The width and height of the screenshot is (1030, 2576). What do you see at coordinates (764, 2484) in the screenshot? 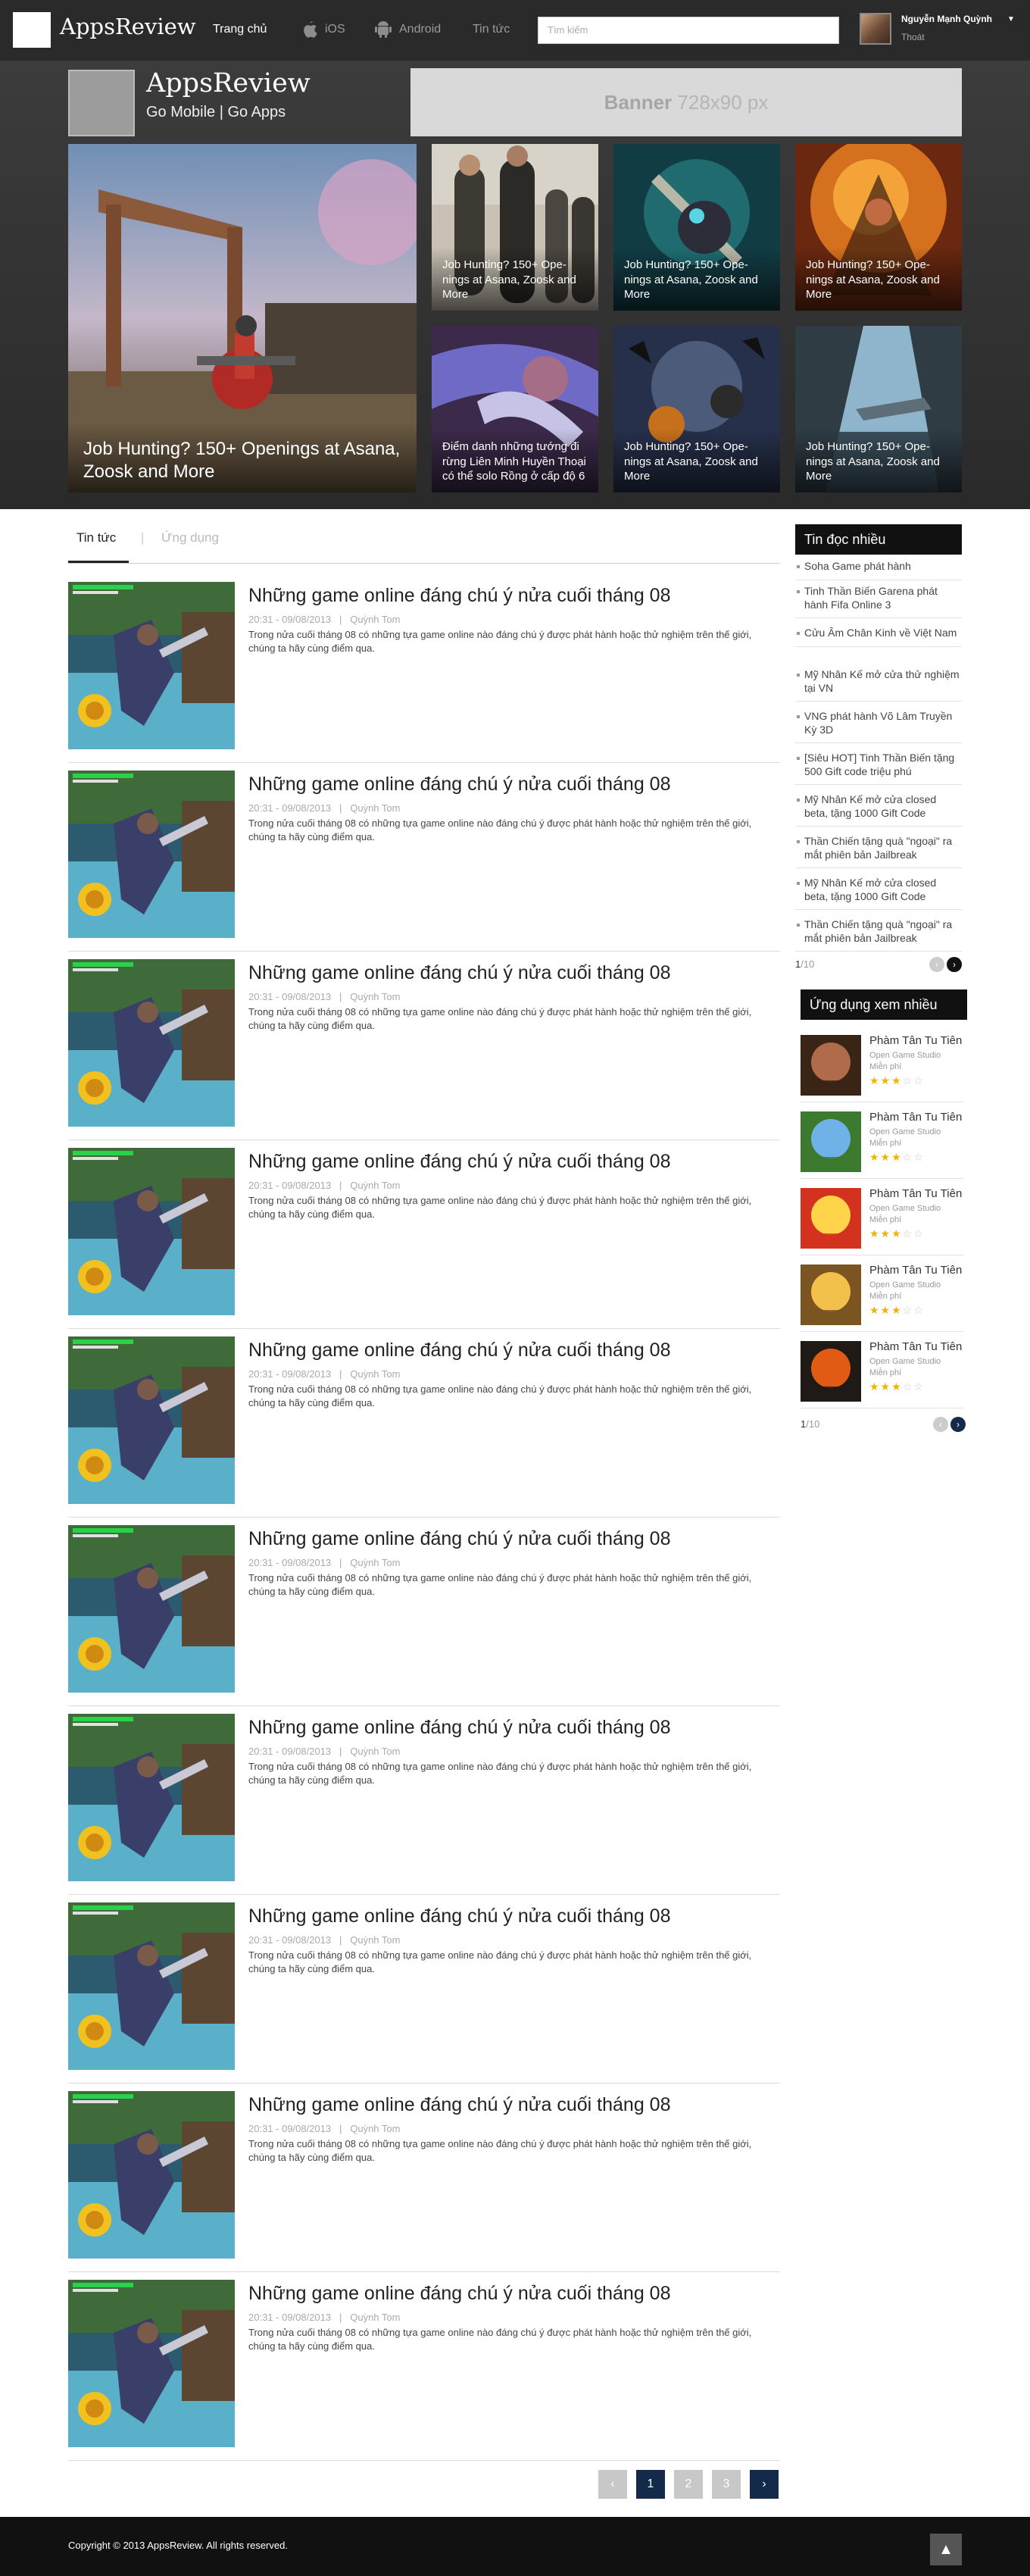
I see `pagination-next: ›` at bounding box center [764, 2484].